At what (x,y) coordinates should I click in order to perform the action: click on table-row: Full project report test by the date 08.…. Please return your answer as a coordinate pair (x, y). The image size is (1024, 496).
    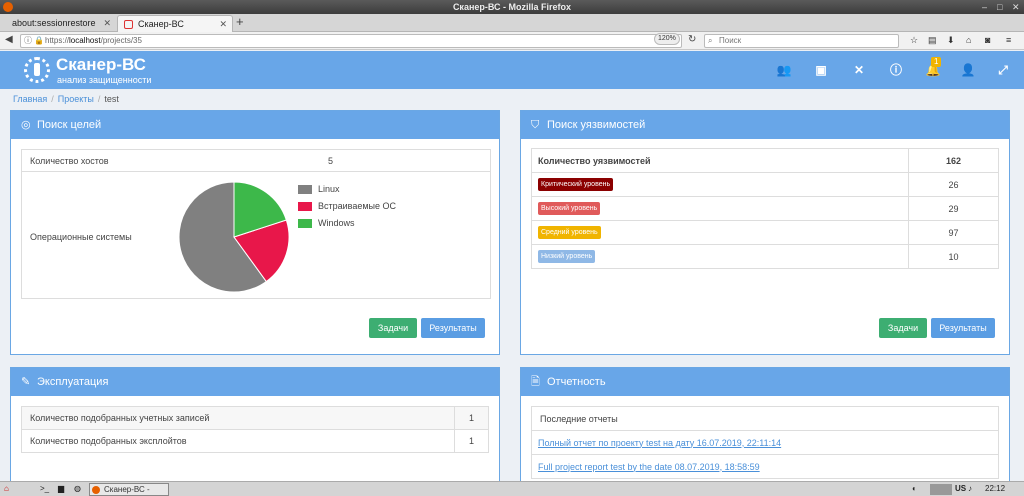
    Looking at the image, I should click on (765, 466).